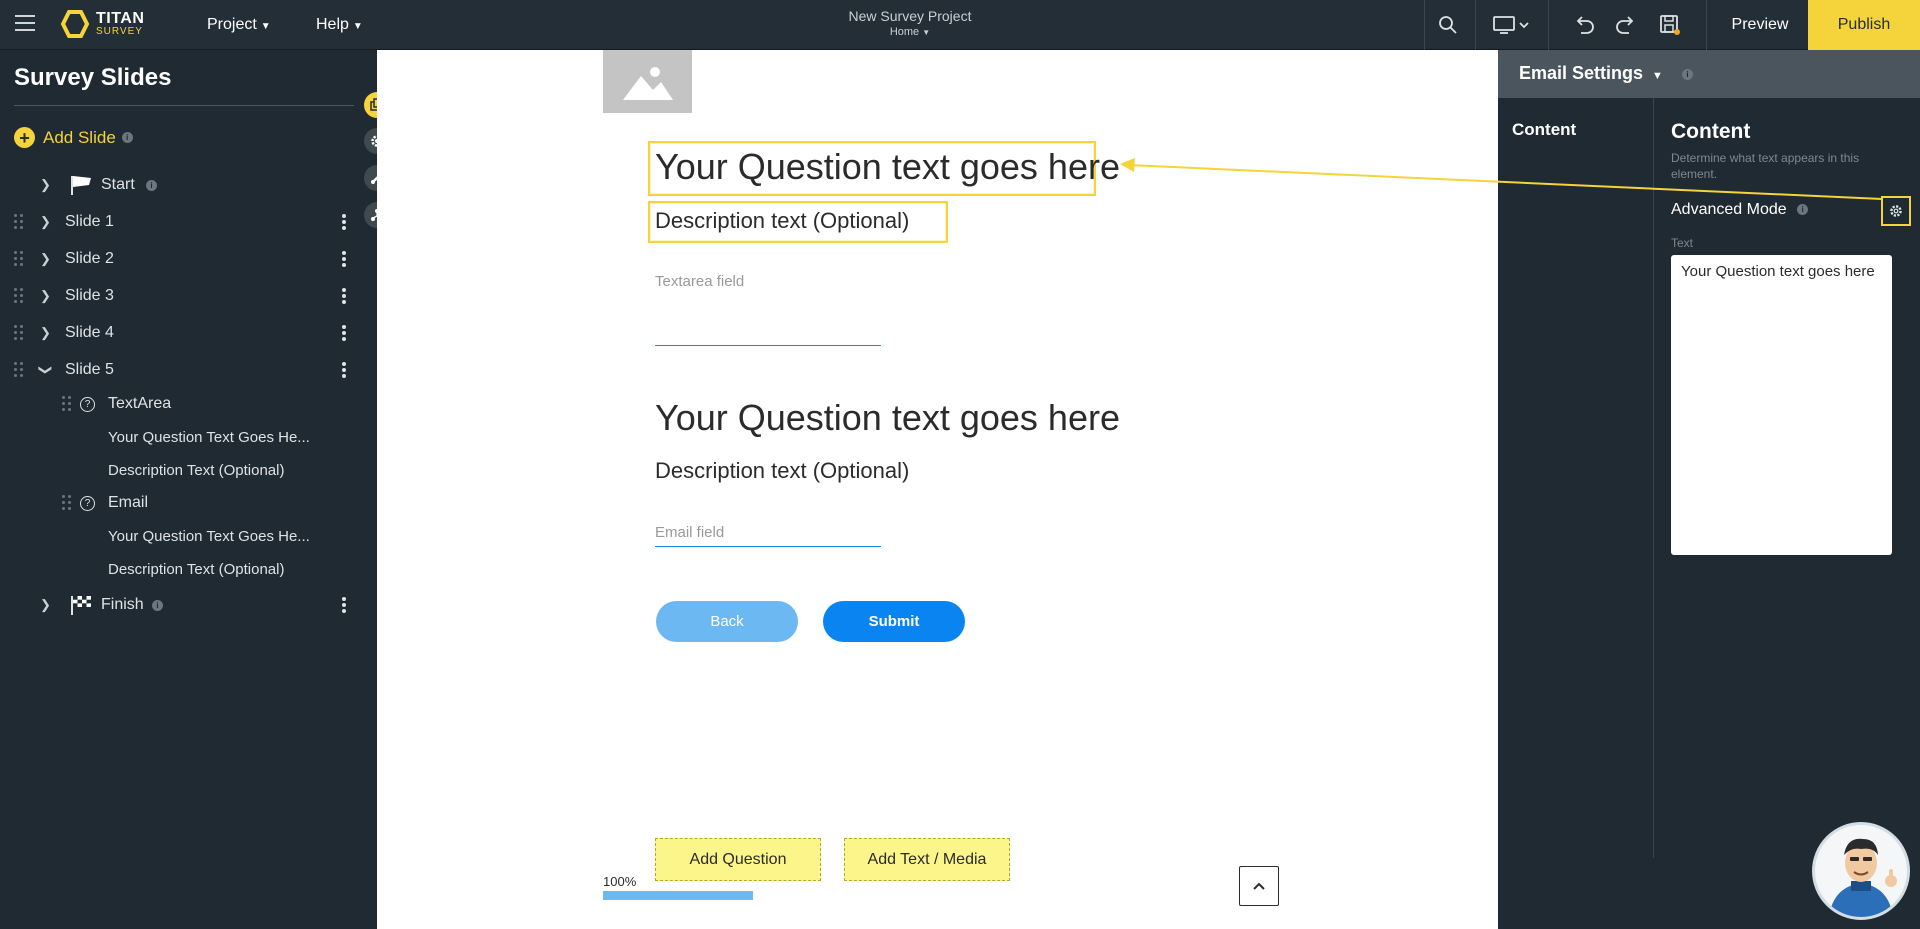 Image resolution: width=1920 pixels, height=929 pixels. What do you see at coordinates (232, 24) in the screenshot?
I see `project-menu-label: Project` at bounding box center [232, 24].